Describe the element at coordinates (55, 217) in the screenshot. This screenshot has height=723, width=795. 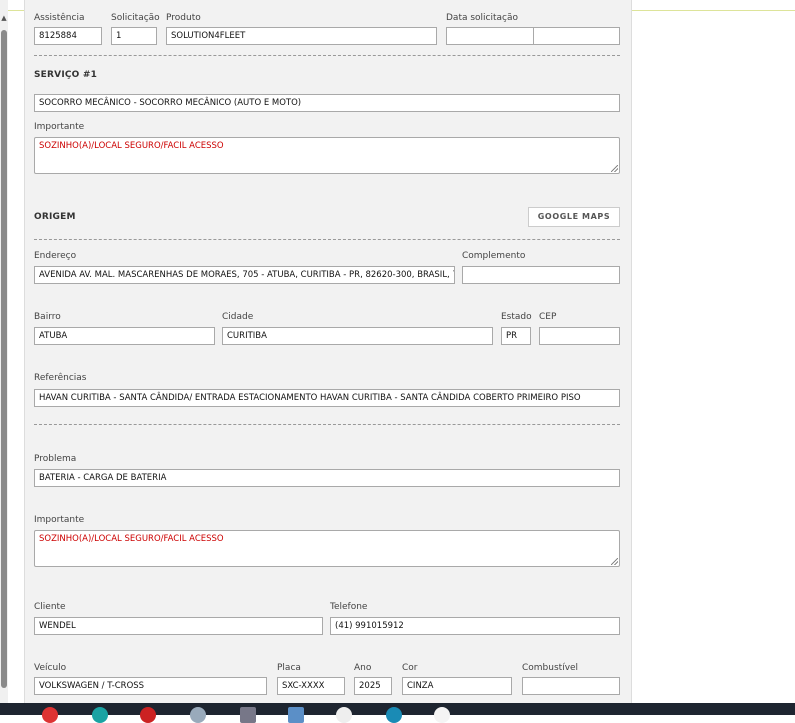
I see `origem-title: ORIGEM` at that location.